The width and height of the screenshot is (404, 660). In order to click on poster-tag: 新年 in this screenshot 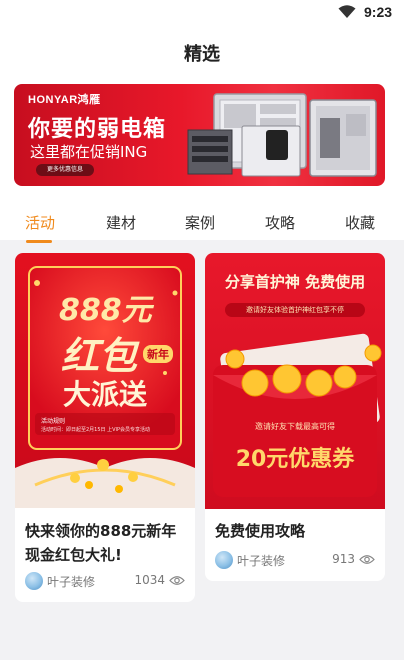, I will do `click(158, 354)`.